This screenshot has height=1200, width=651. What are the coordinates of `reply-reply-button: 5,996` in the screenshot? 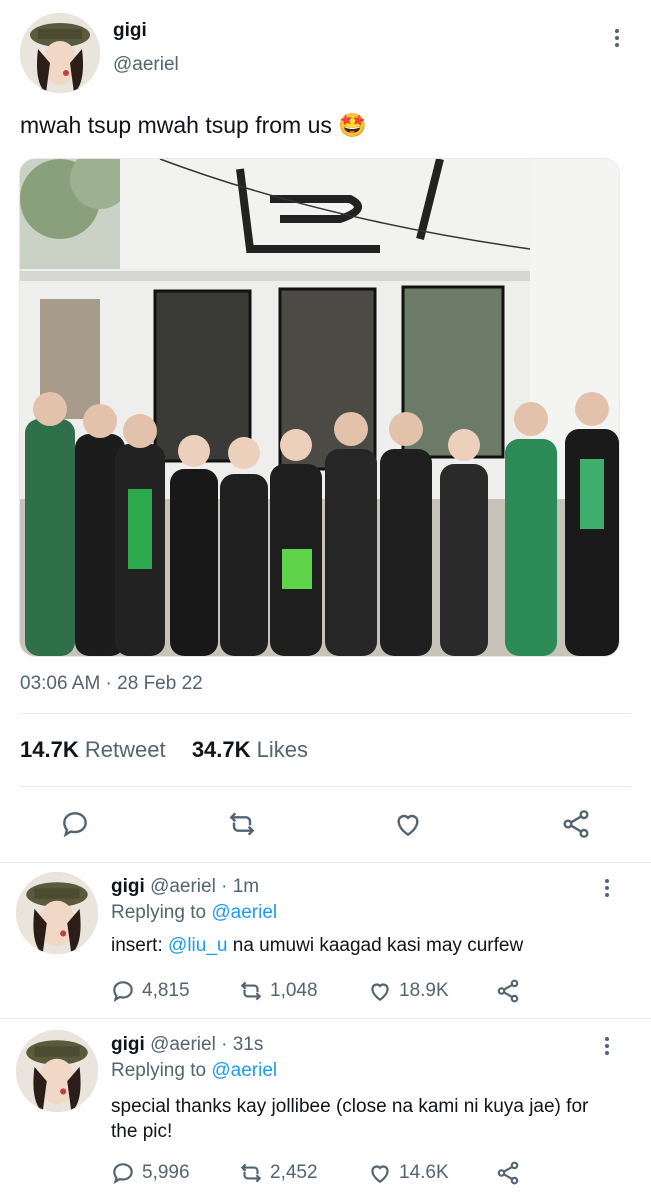 It's located at (150, 1173).